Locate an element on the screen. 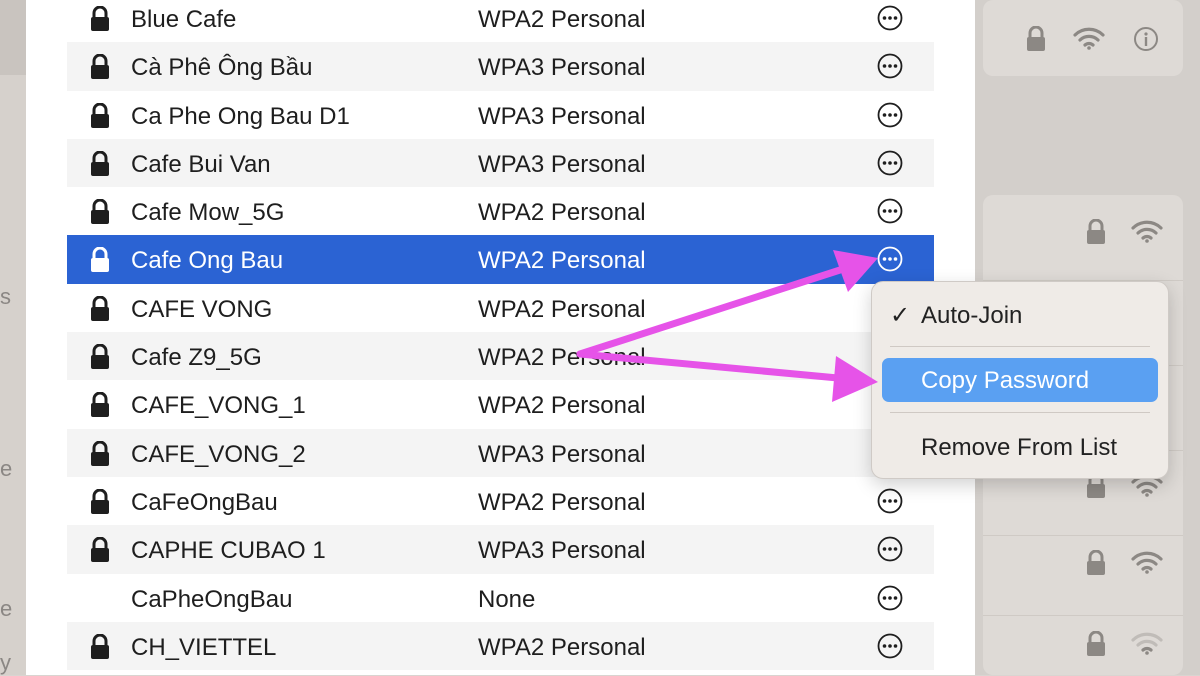 The image size is (1200, 676). background-network-card is located at coordinates (1083, 38).